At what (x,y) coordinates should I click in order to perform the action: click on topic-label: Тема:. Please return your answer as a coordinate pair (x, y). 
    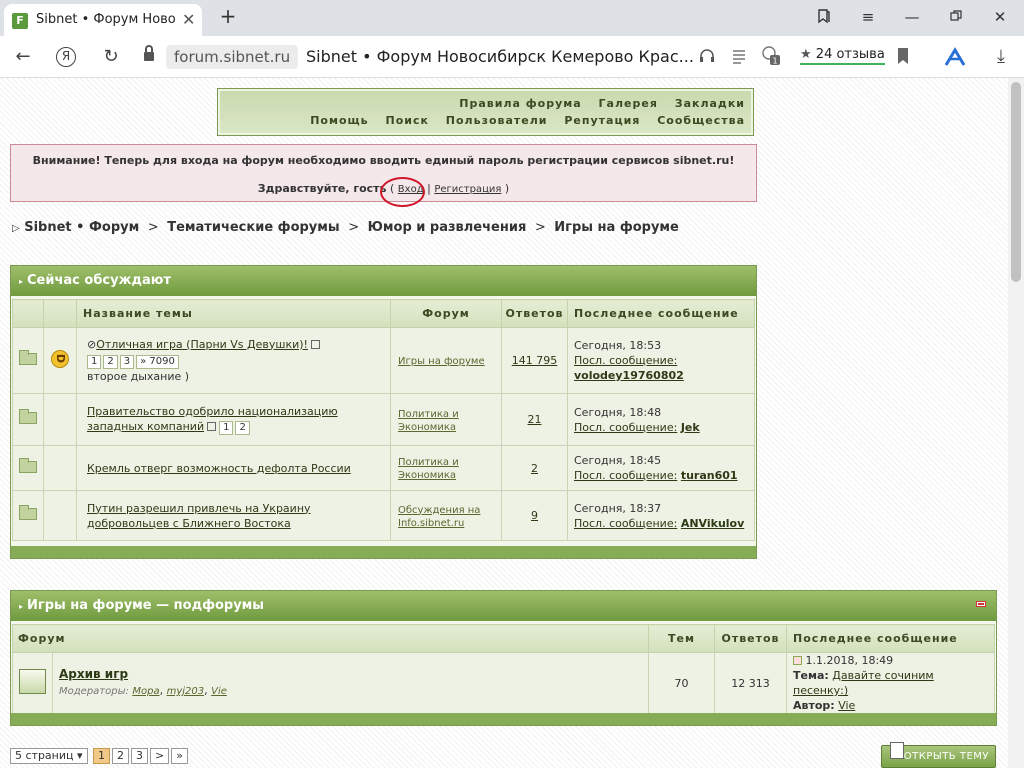
    Looking at the image, I should click on (811, 675).